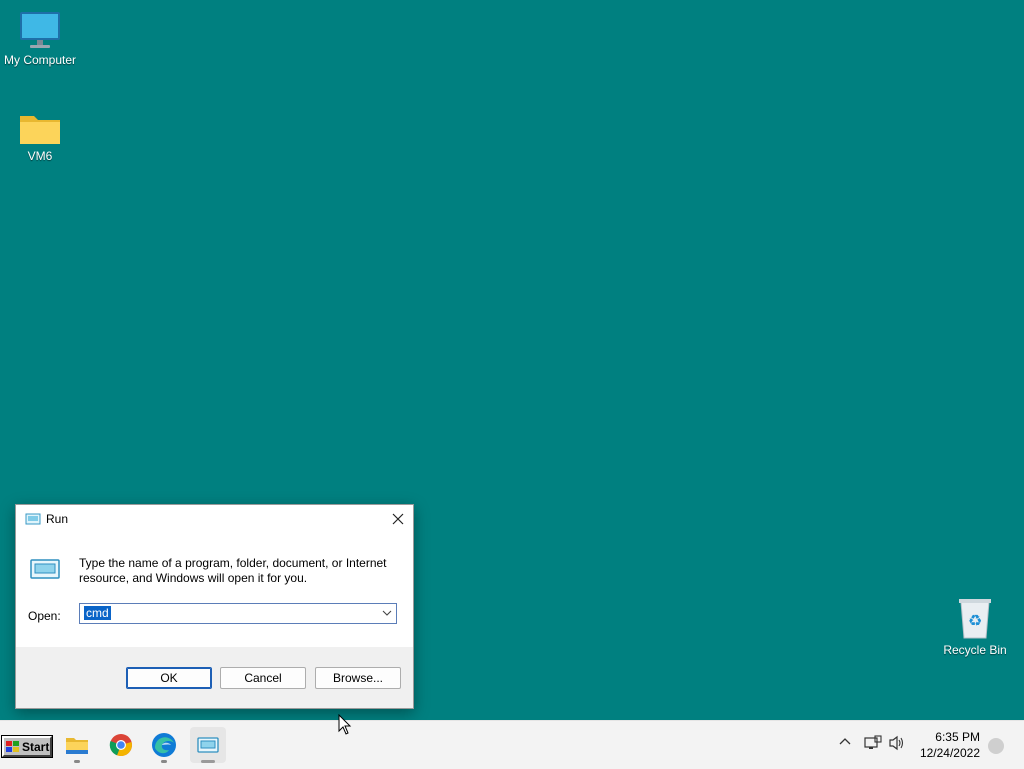 The image size is (1024, 769). Describe the element at coordinates (950, 745) in the screenshot. I see `clock: 6:35 PM 12/24/2022` at that location.